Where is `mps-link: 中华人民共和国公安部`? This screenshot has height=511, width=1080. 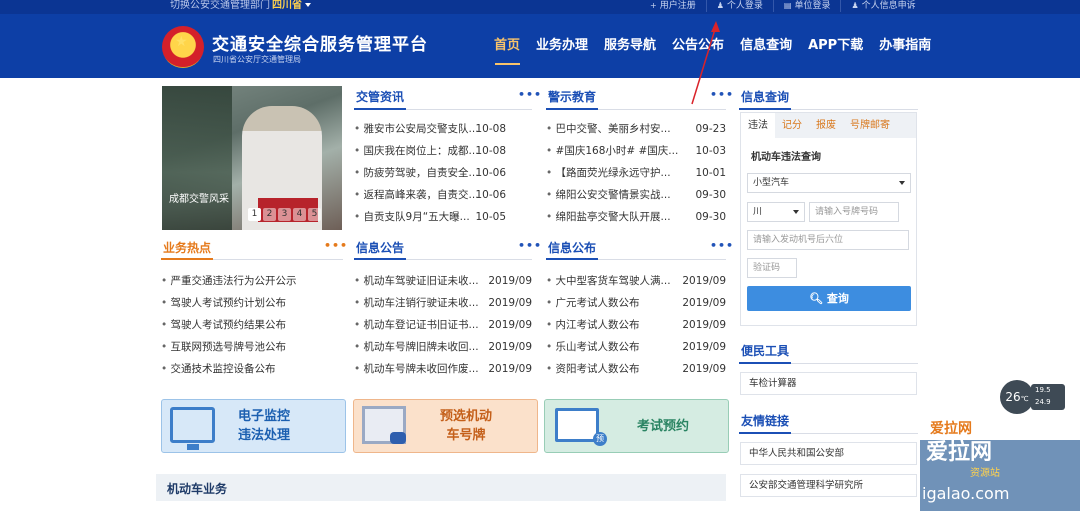 mps-link: 中华人民共和国公安部 is located at coordinates (828, 453).